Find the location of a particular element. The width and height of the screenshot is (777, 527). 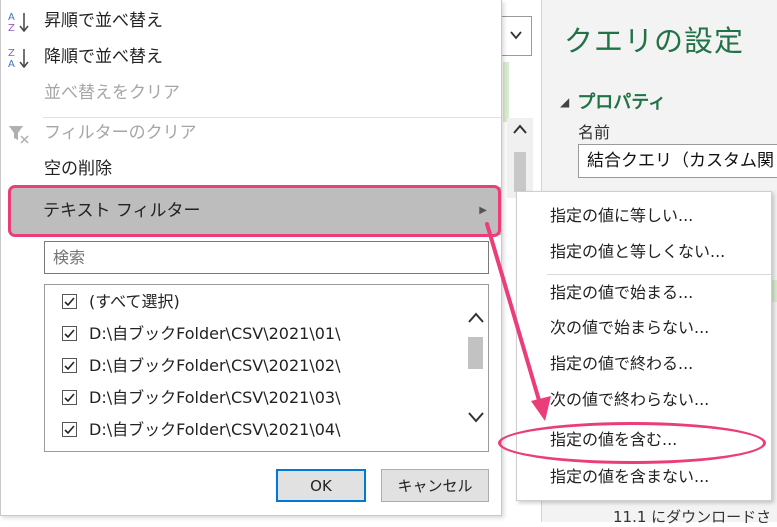

column-dropdown is located at coordinates (516, 36).